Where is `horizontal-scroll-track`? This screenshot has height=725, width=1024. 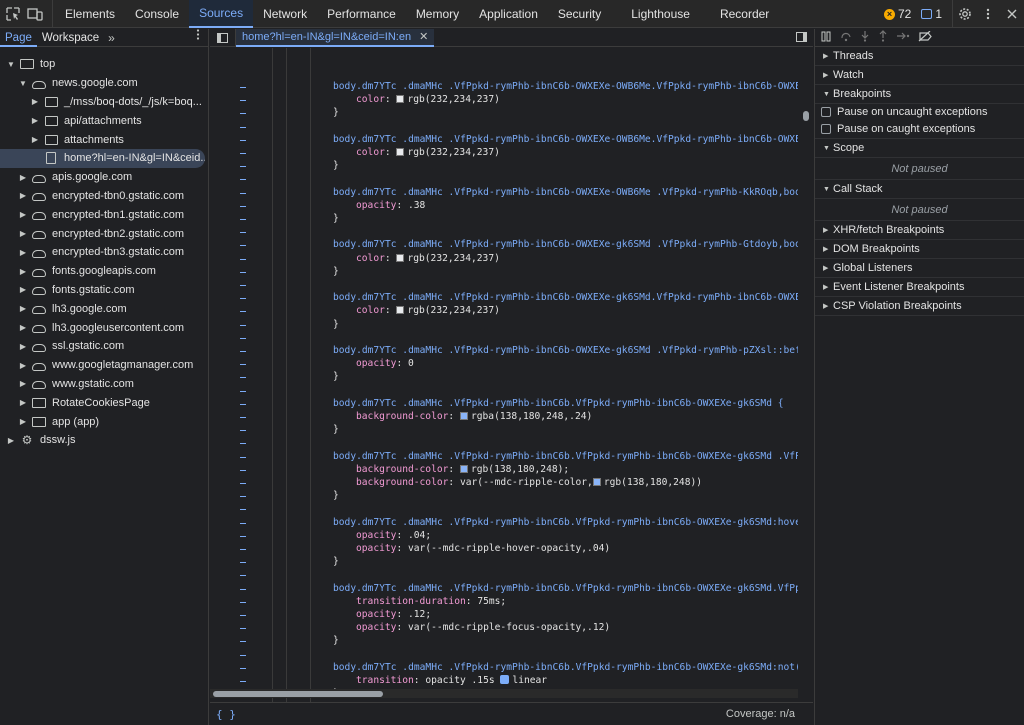
horizontal-scroll-track is located at coordinates (504, 693).